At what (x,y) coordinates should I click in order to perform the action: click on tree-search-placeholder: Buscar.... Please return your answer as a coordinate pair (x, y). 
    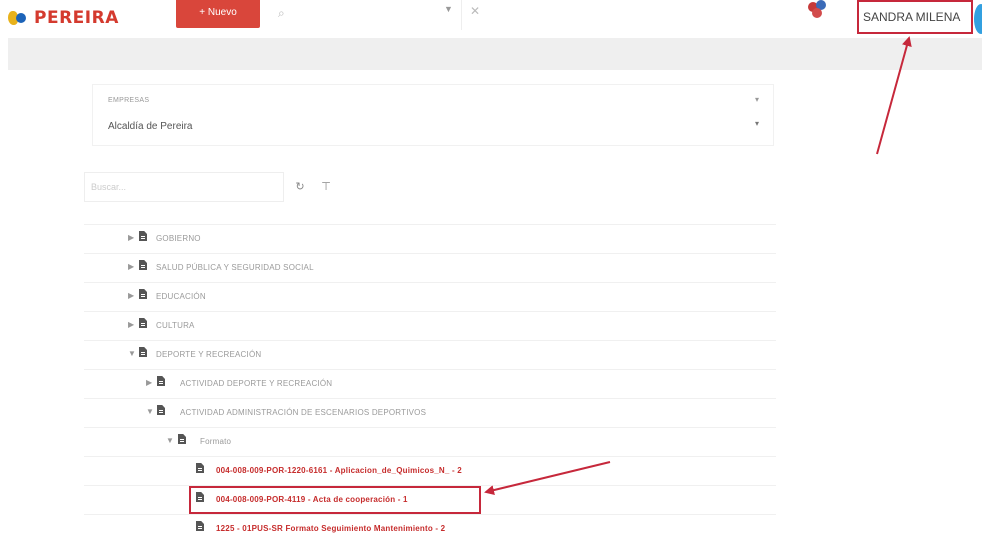
    Looking at the image, I should click on (109, 187).